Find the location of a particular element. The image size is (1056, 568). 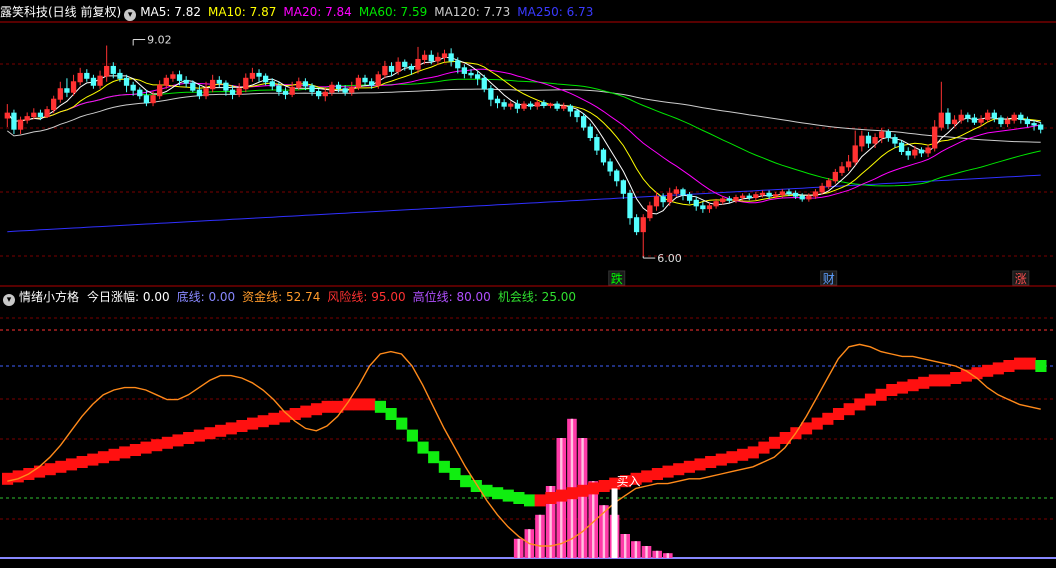

legend-item: MA60: 7.59 is located at coordinates (393, 12).